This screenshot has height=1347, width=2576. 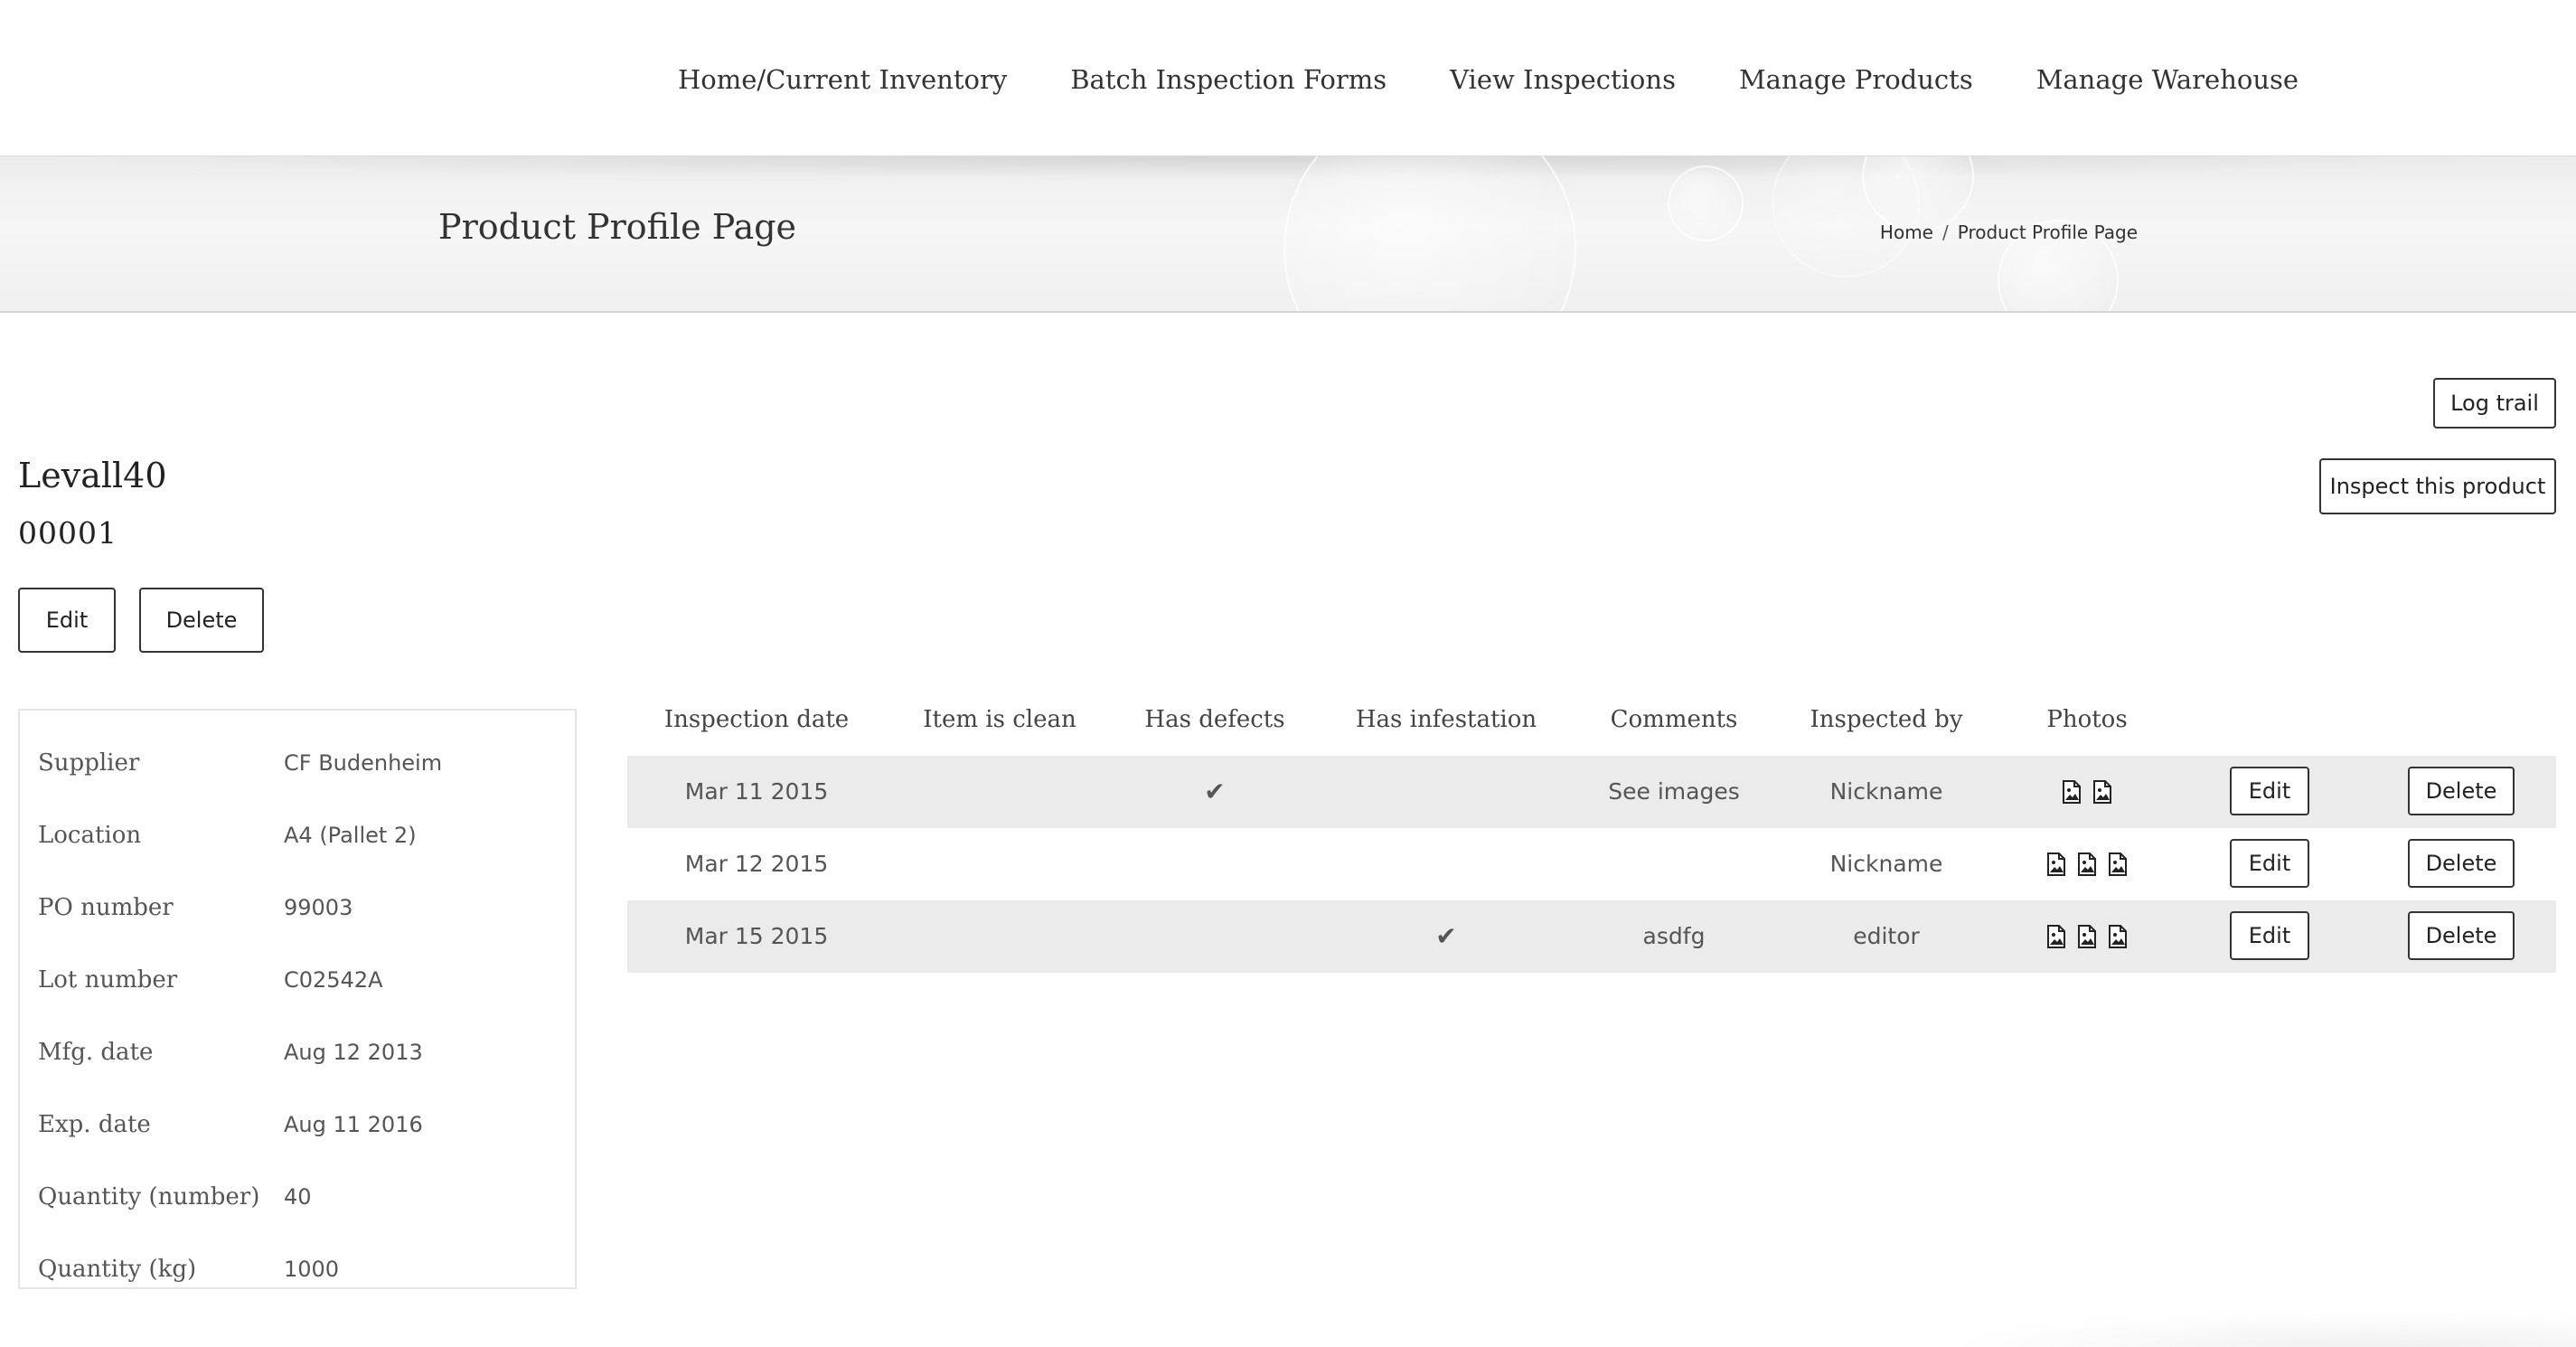 I want to click on detail-row-mfg-date: Mfg. date Aug 12 2013, so click(x=297, y=1052).